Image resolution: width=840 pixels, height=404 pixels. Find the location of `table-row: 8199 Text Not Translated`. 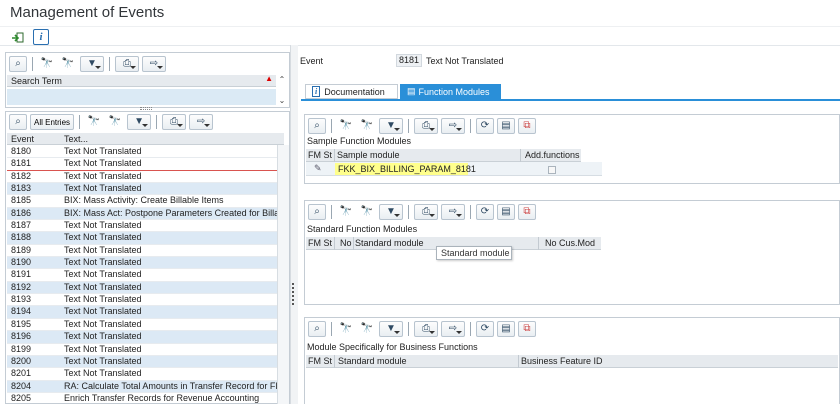

table-row: 8199 Text Not Translated is located at coordinates (145, 350).